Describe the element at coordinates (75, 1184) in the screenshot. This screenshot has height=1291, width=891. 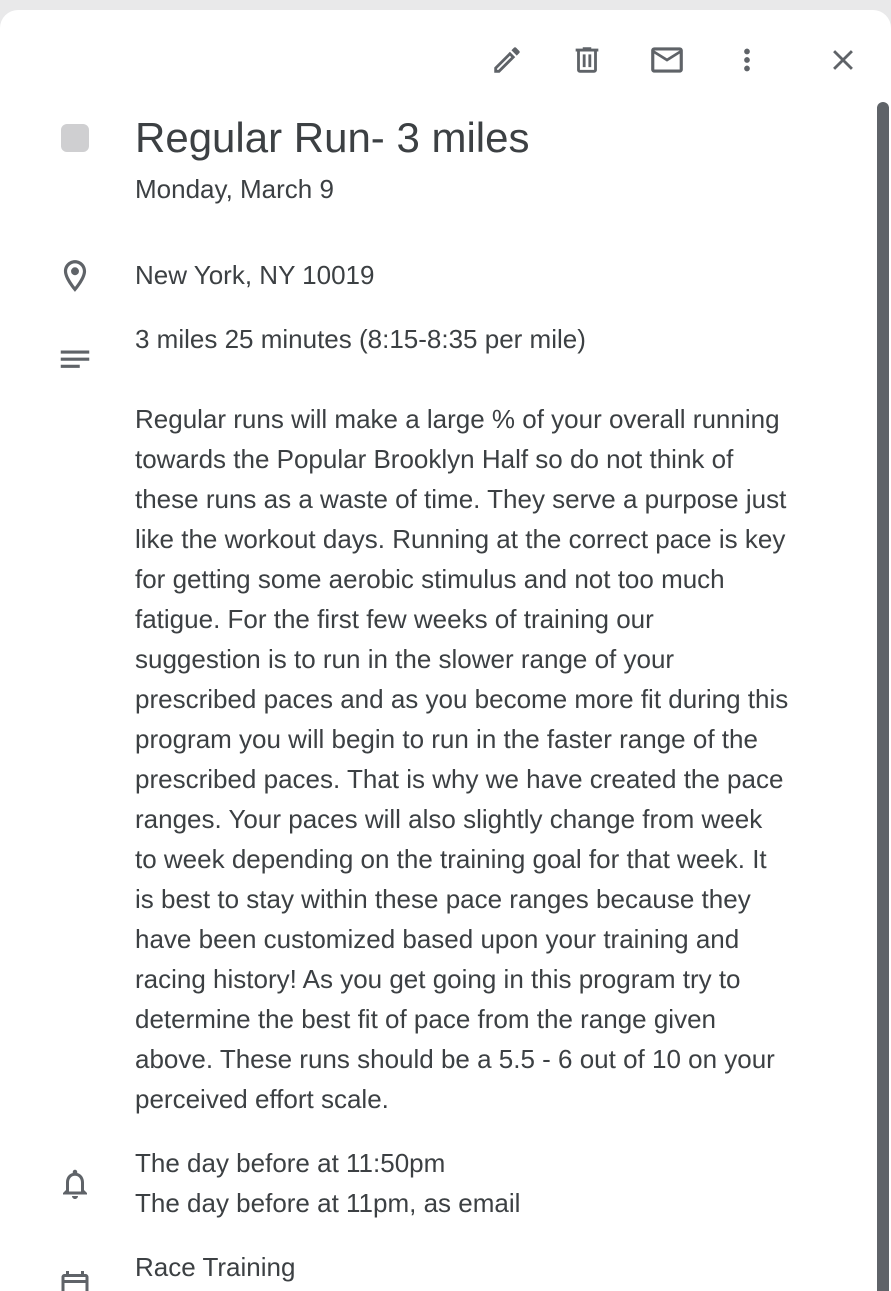
I see `bell-icon` at that location.